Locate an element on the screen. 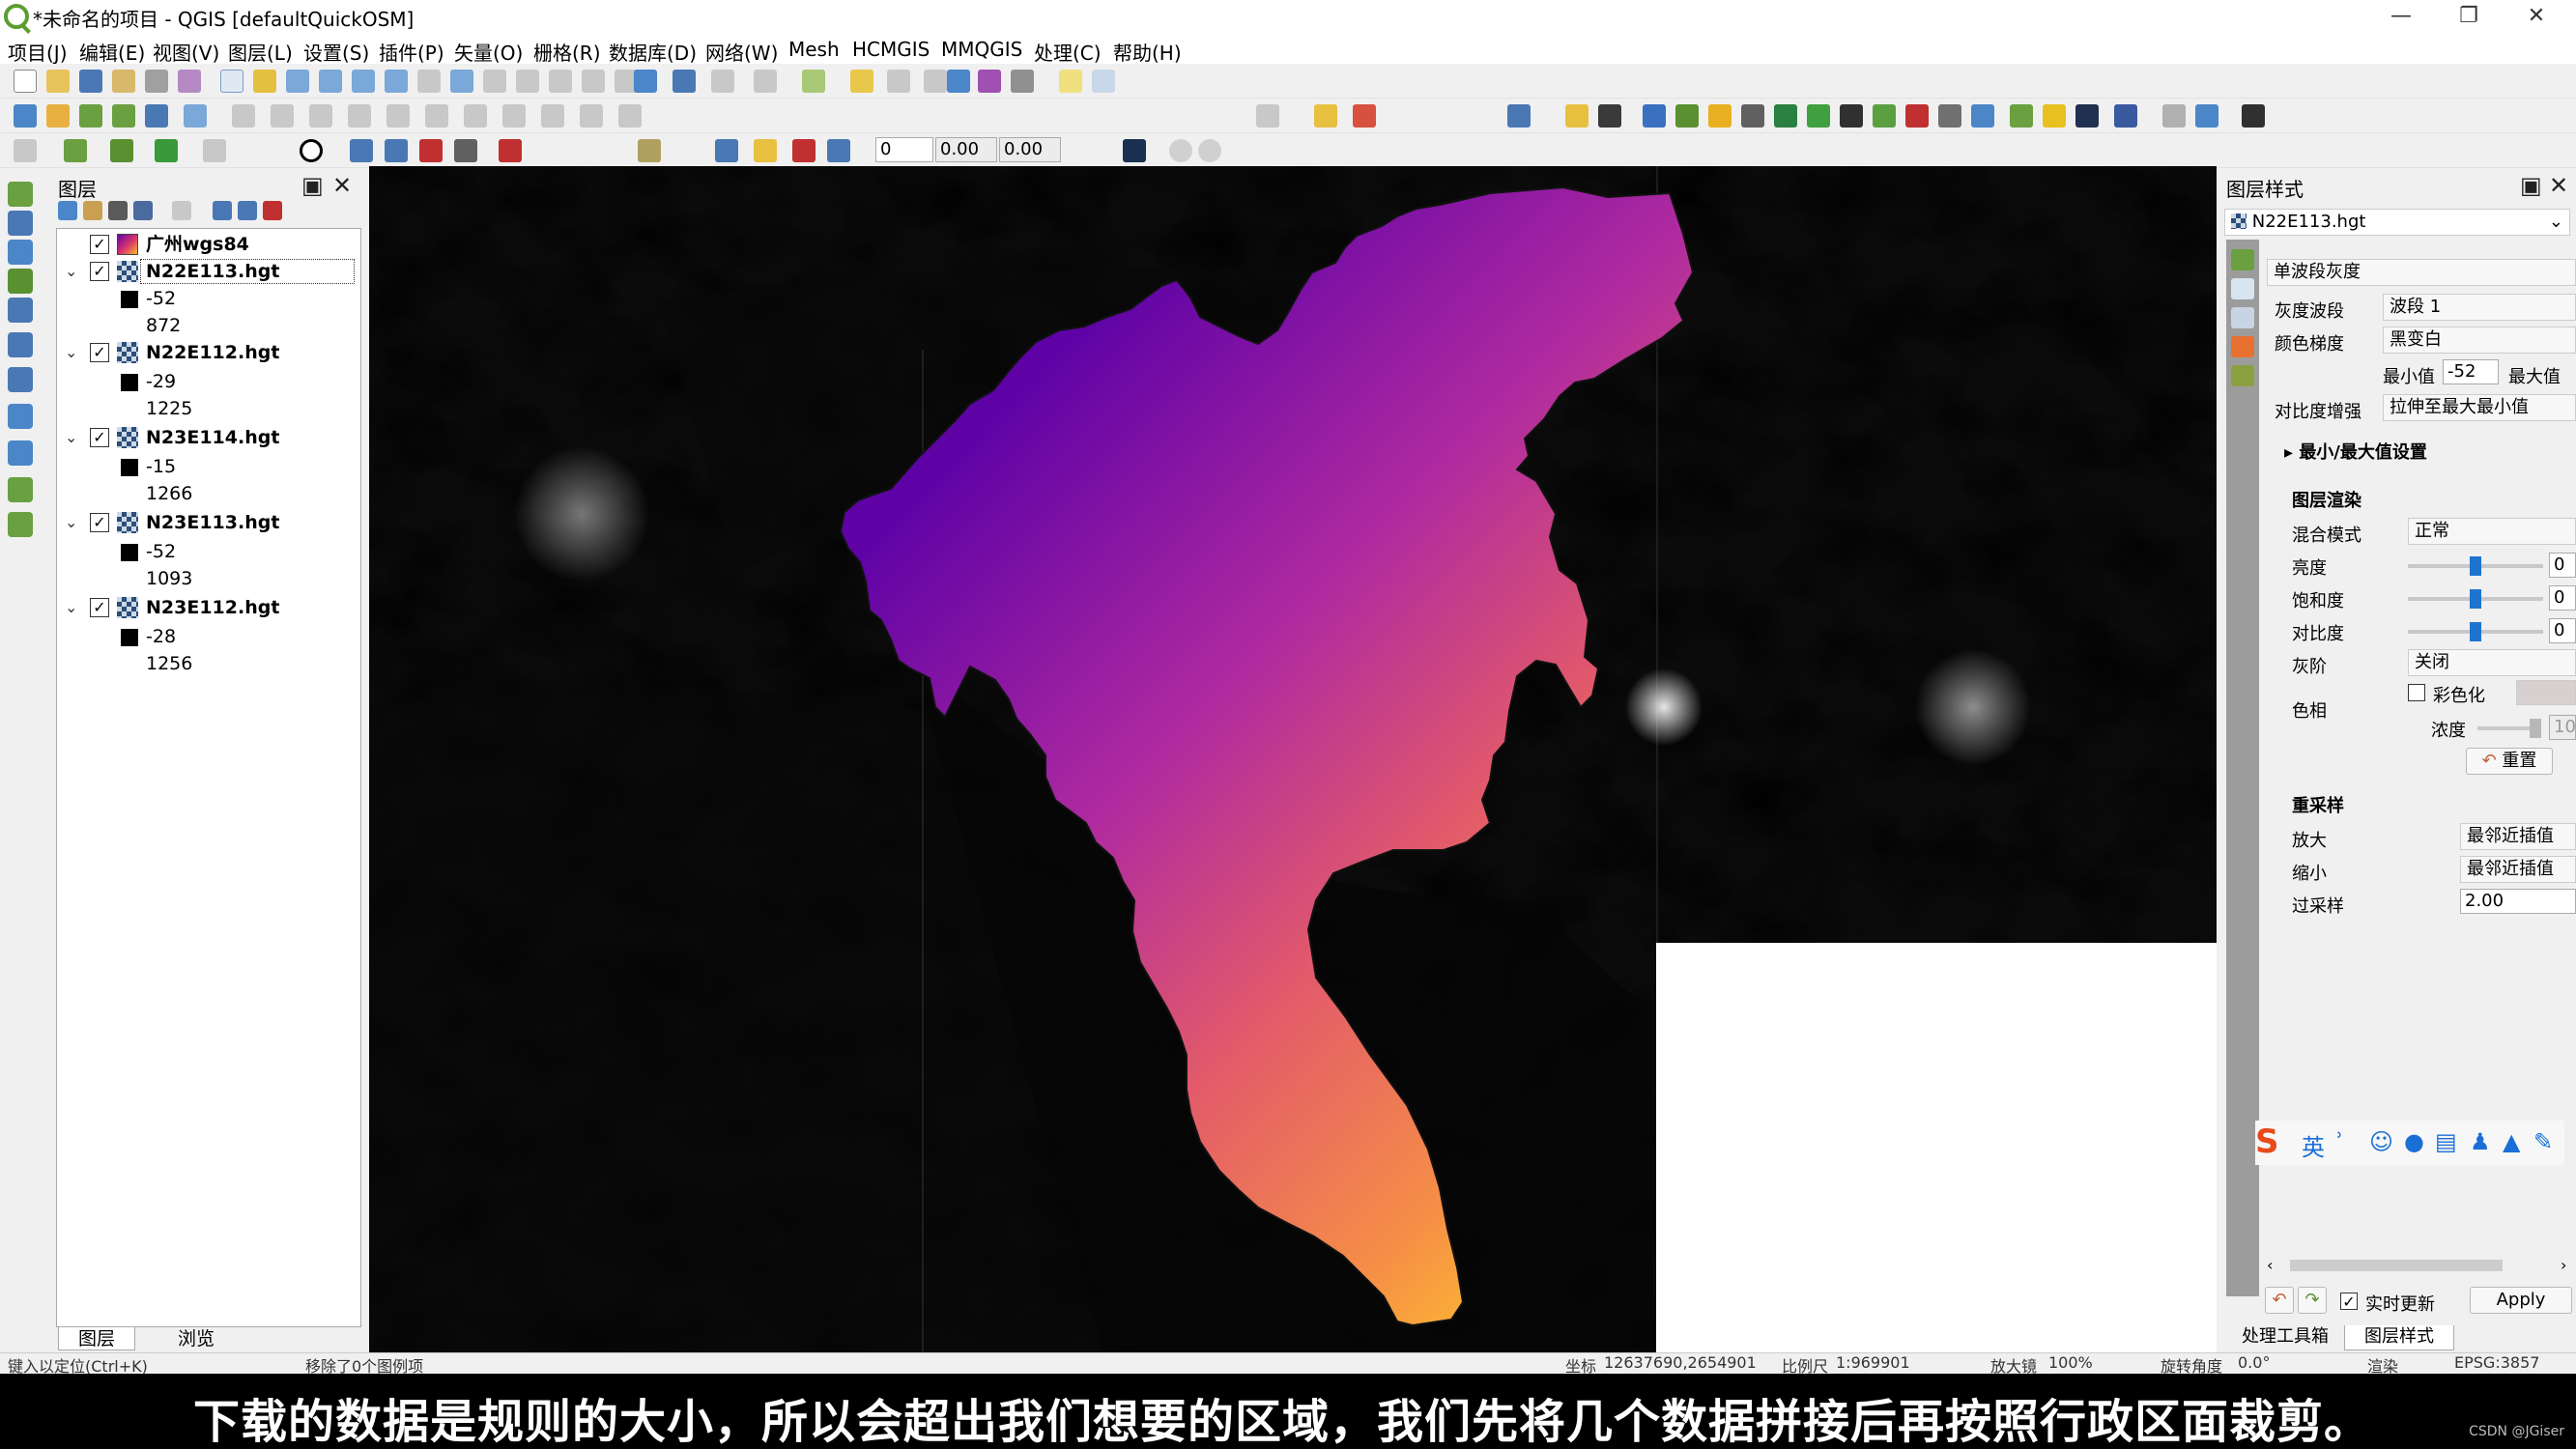  zoom-selection-icon is located at coordinates (429, 81).